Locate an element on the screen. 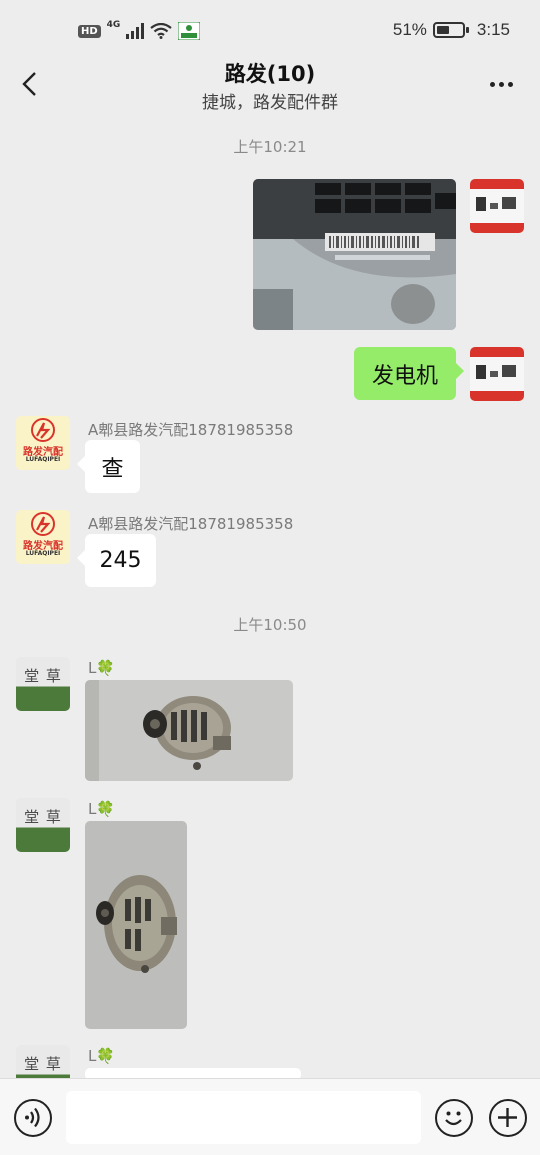 The width and height of the screenshot is (540, 1155). chat-subtitle: 捷城，路发配件群 is located at coordinates (270, 103).